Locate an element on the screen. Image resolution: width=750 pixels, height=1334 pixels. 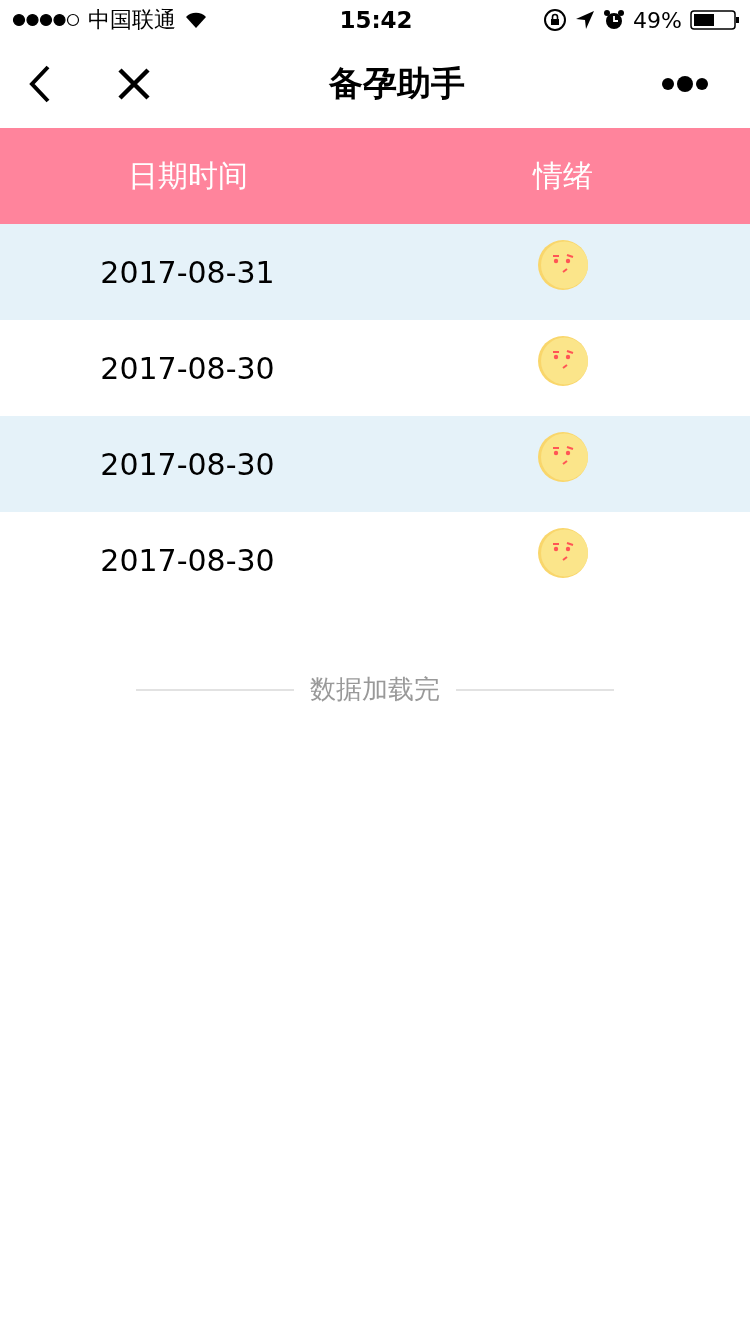
page-title: 备孕助手 is located at coordinates (397, 83).